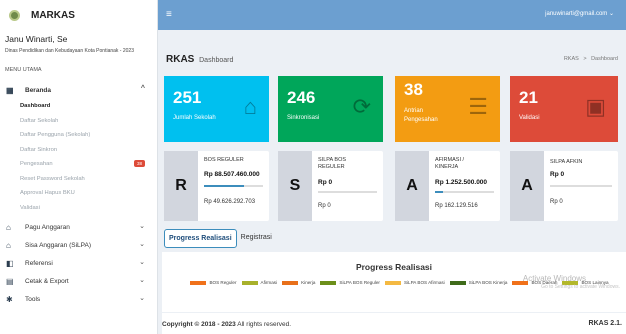  I want to click on finance-letter: A, so click(412, 186).